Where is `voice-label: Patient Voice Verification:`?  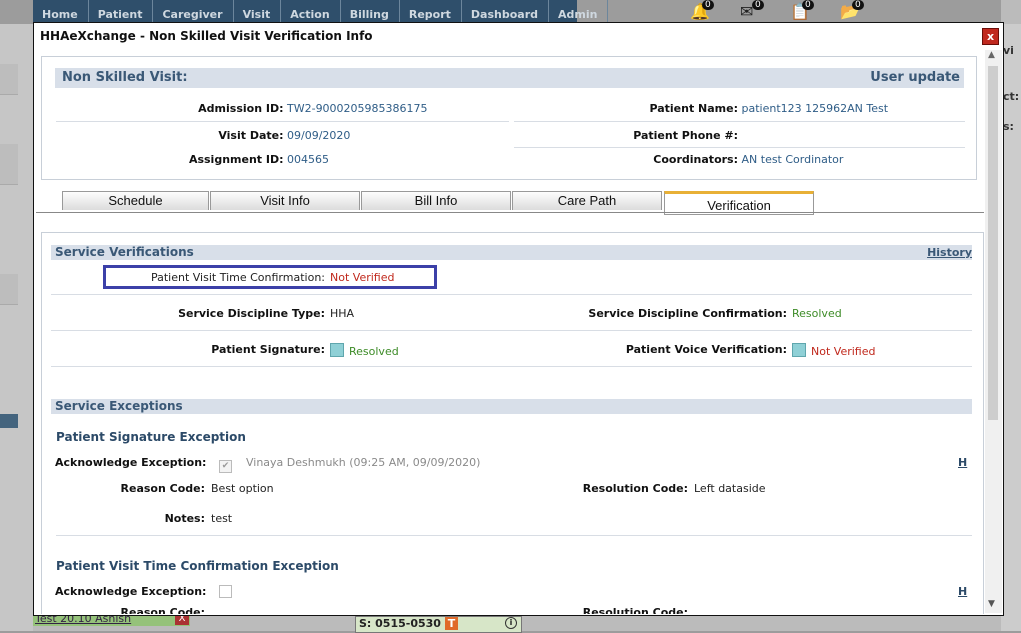
voice-label: Patient Voice Verification: is located at coordinates (706, 349).